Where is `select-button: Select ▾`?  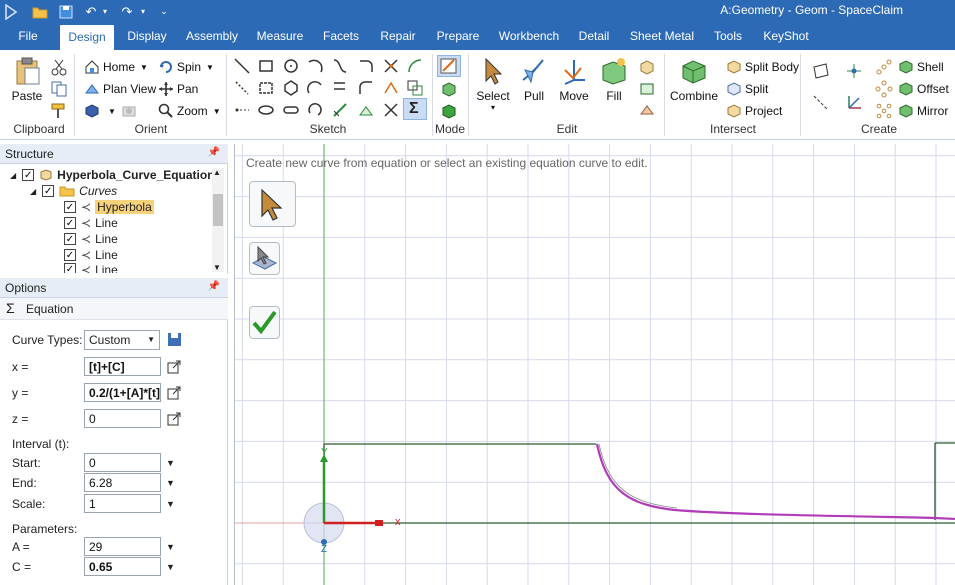
select-button: Select ▾ is located at coordinates (493, 84).